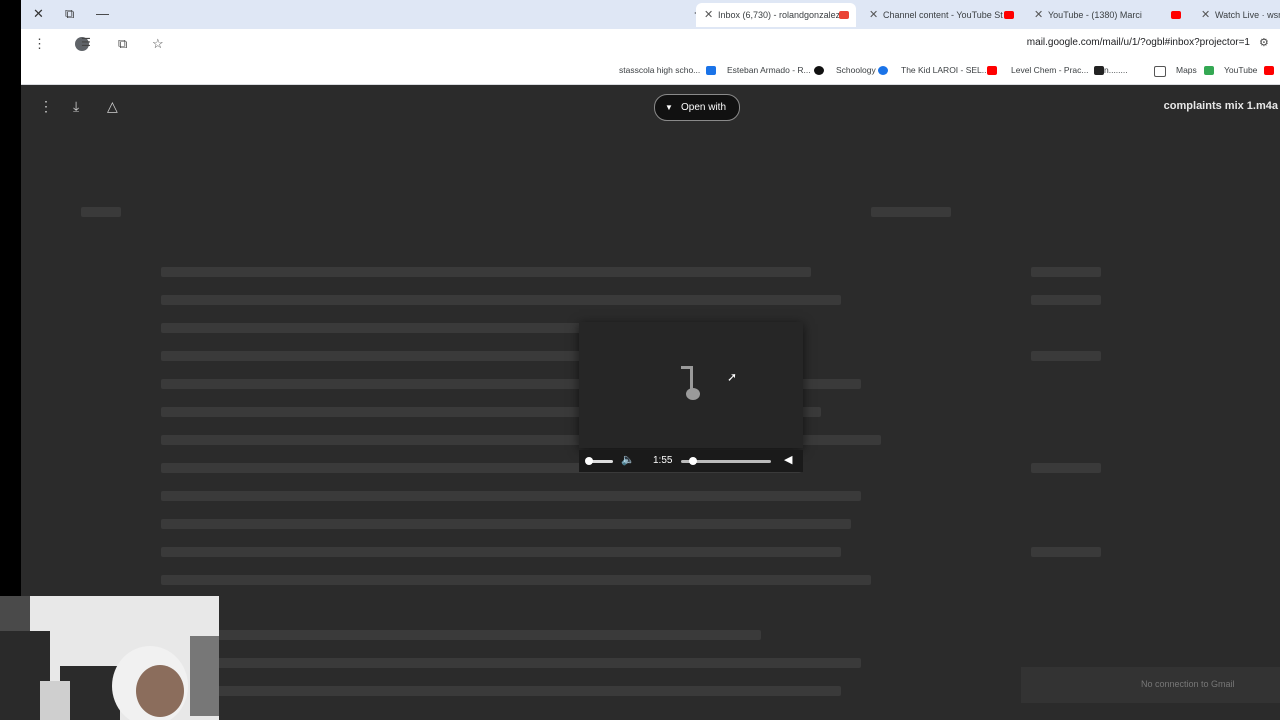 The image size is (1280, 720). I want to click on download-icon: ⤓, so click(76, 106).